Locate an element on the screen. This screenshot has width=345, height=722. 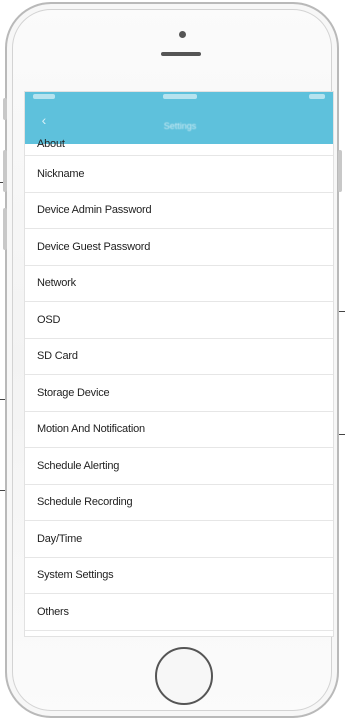
menu-item-schedule-recording: Schedule Recording is located at coordinates (179, 503).